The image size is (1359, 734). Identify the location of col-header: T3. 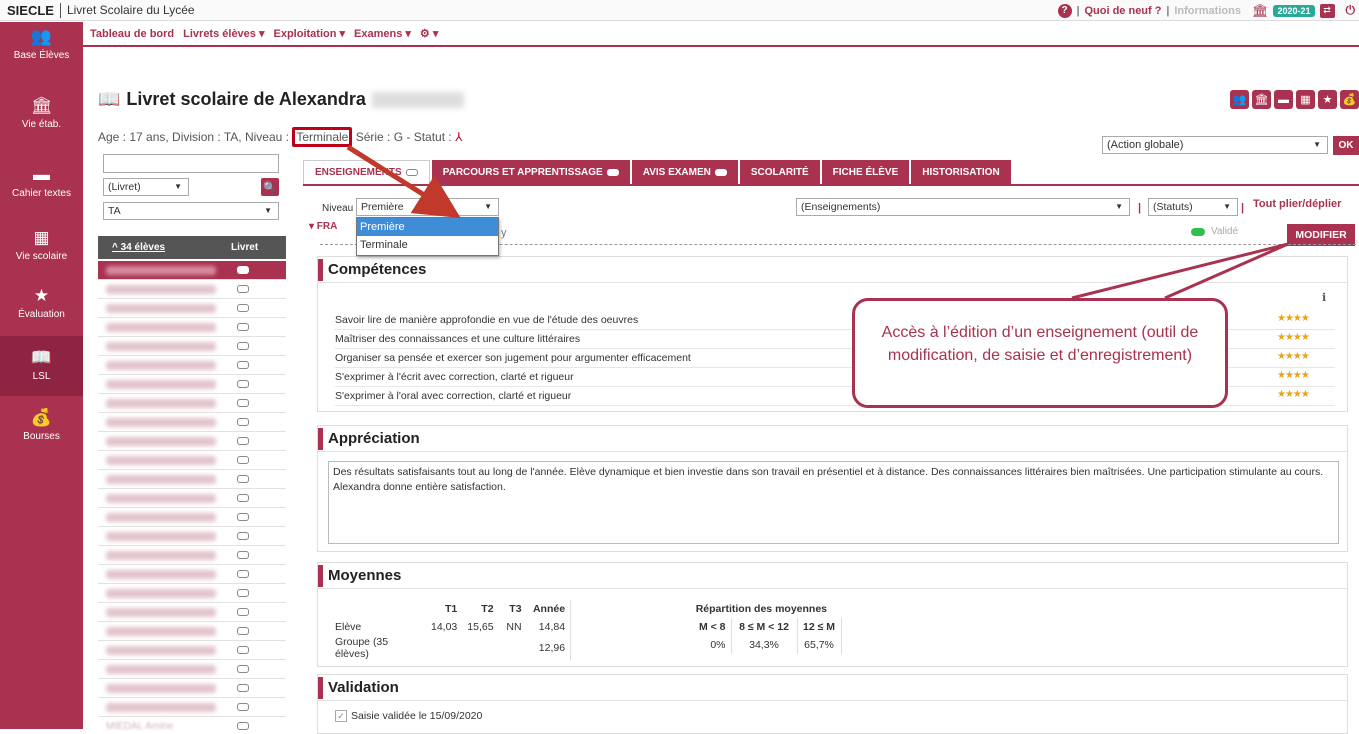
(515, 609).